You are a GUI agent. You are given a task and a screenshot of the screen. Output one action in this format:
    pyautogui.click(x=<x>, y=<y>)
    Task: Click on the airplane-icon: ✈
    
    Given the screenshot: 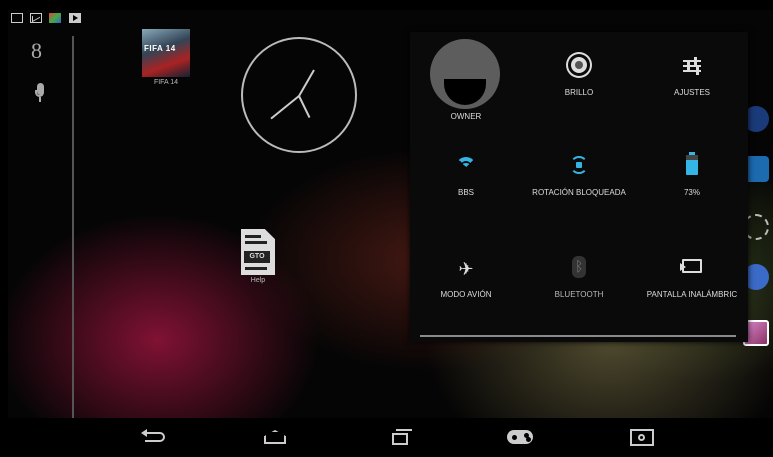 What is the action you would take?
    pyautogui.click(x=466, y=269)
    